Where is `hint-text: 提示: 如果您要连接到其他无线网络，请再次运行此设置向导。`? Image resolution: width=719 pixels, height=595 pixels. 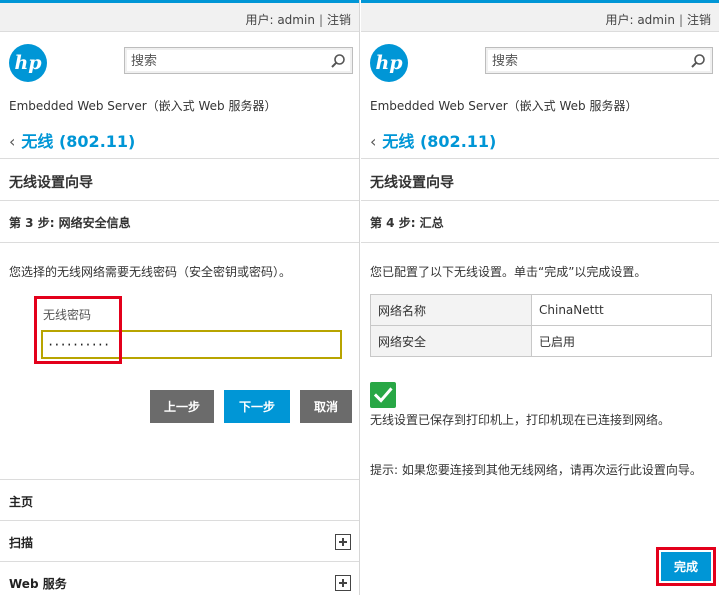 hint-text: 提示: 如果您要连接到其他无线网络，请再次运行此设置向导。 is located at coordinates (536, 470).